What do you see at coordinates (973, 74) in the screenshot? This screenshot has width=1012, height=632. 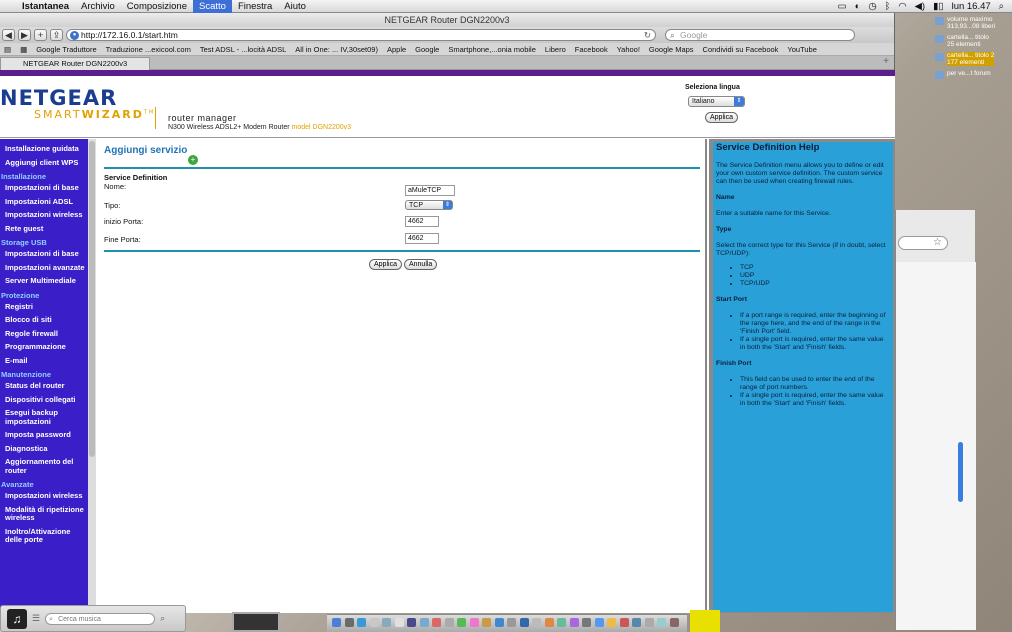 I see `desktop-icon-file: per ve...t forum` at bounding box center [973, 74].